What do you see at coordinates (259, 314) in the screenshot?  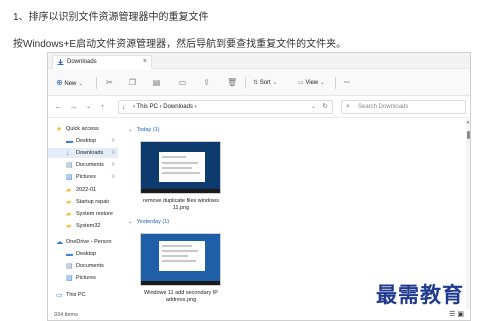 I see `status-bar: 934 items ☰ ▣` at bounding box center [259, 314].